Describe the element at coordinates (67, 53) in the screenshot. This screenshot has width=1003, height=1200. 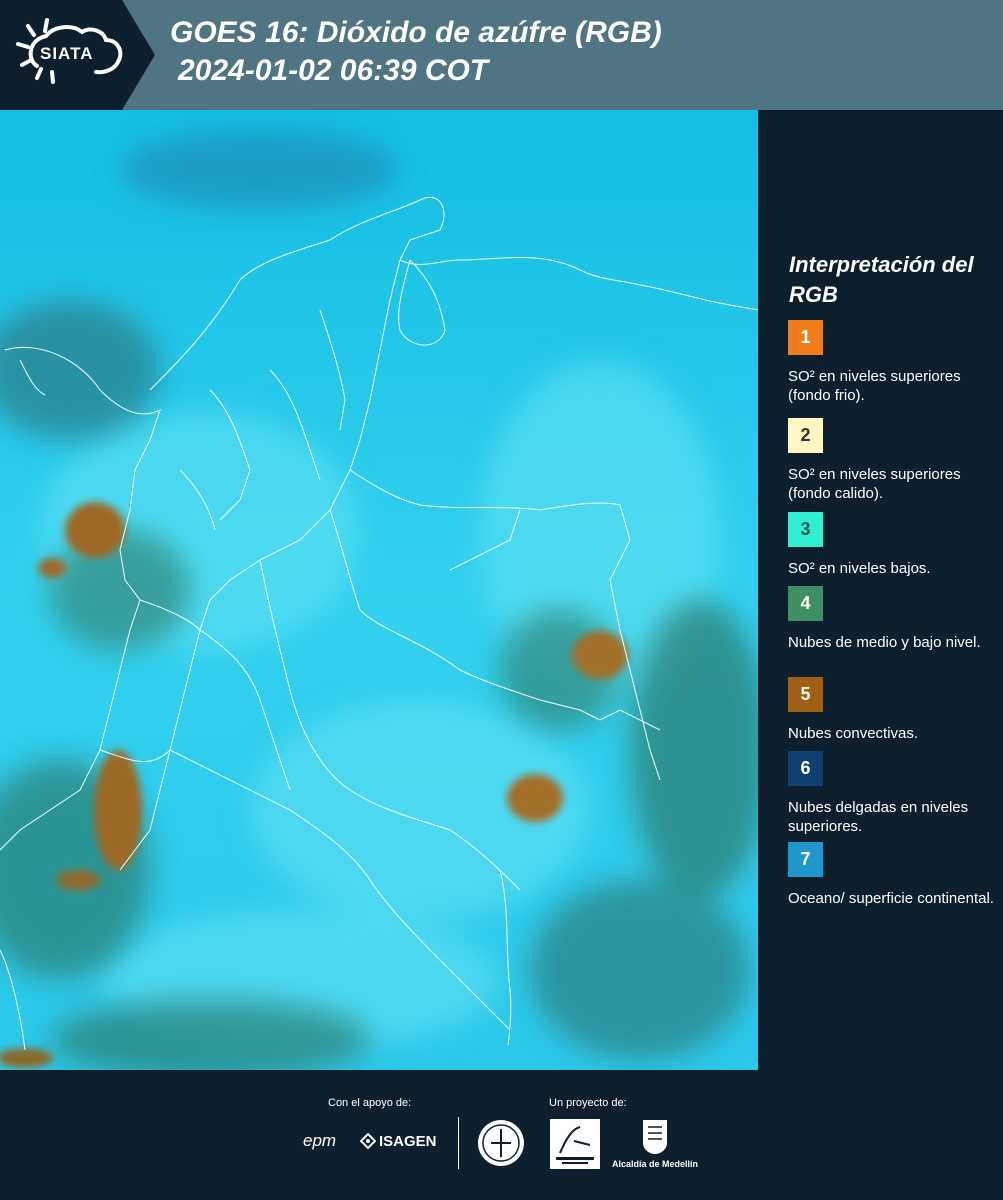
I see `logo-text: SIATA` at that location.